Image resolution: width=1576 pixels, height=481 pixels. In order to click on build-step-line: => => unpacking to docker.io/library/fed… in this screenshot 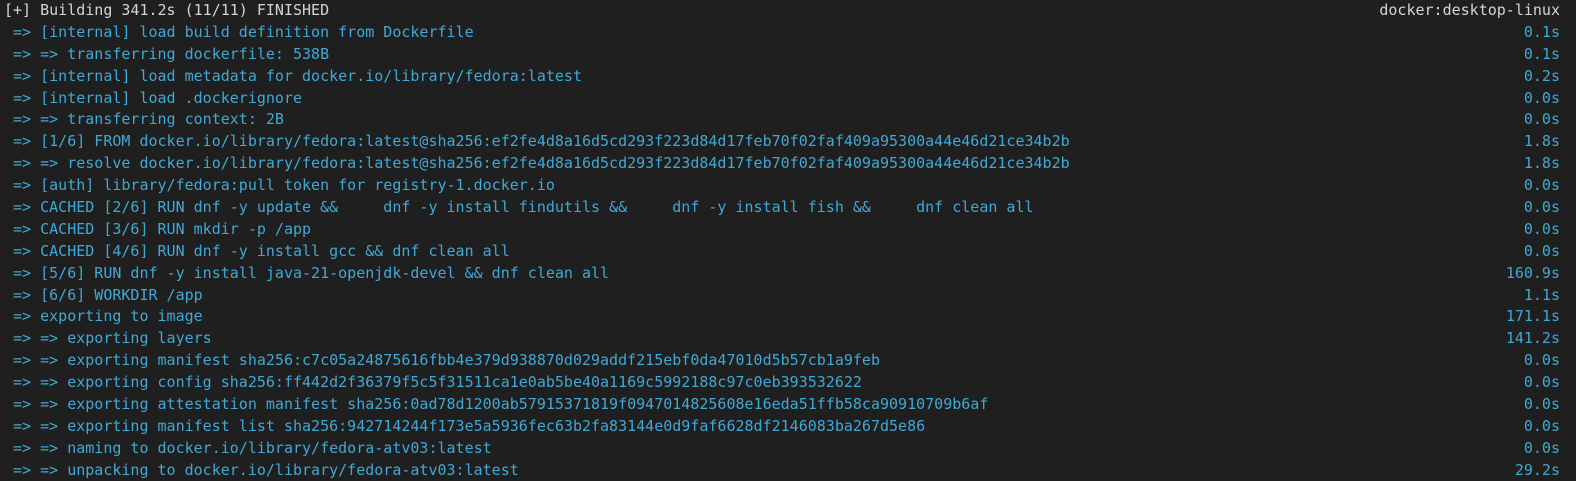, I will do `click(782, 470)`.